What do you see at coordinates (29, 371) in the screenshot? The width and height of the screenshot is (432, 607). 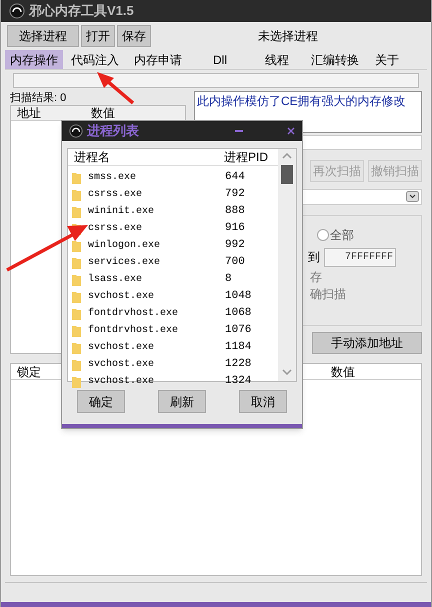 I see `column-header: 锁定` at bounding box center [29, 371].